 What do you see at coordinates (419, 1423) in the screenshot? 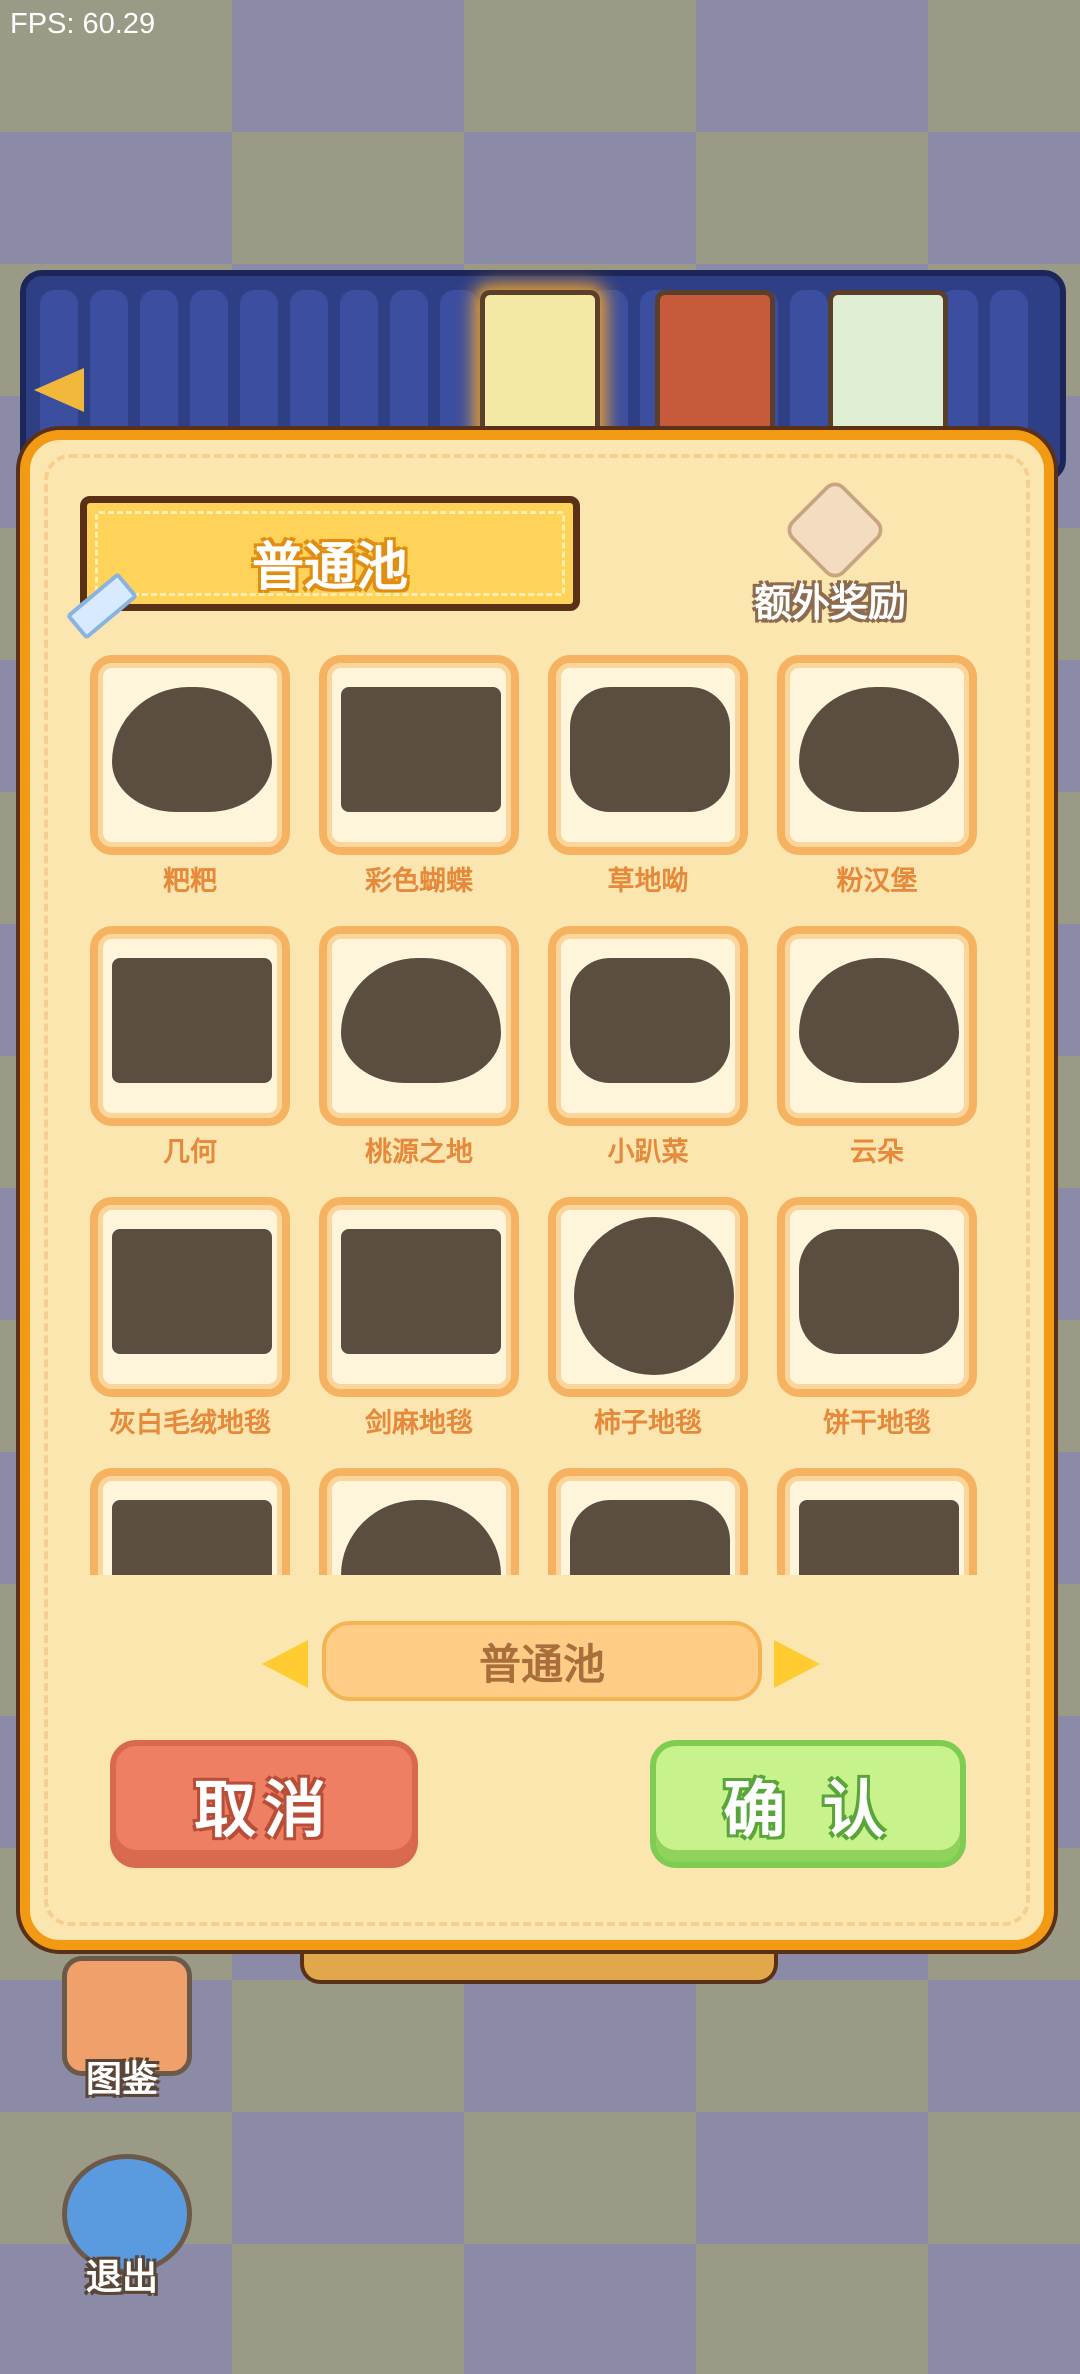
I see `item-label: 剑麻地毯` at bounding box center [419, 1423].